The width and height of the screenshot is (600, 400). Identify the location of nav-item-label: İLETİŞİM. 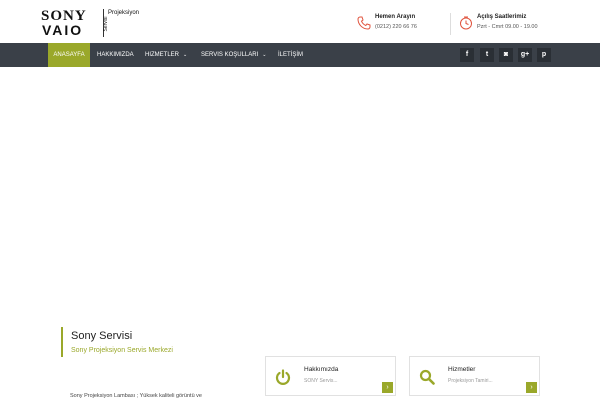
(291, 55).